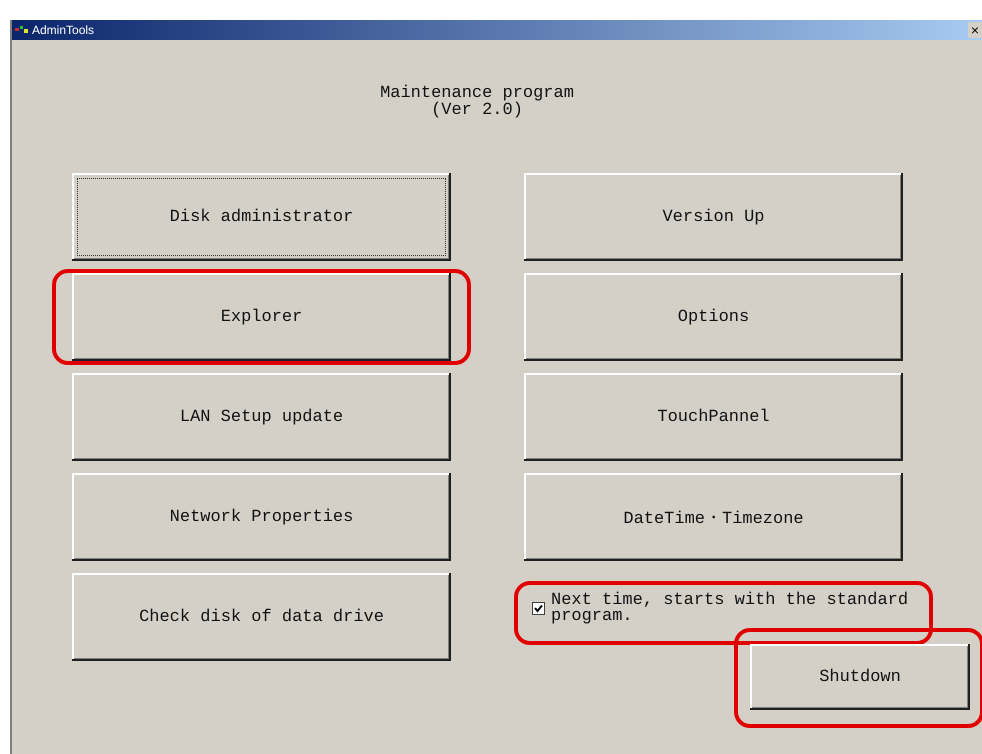 The width and height of the screenshot is (982, 754). I want to click on checkbox, so click(538, 608).